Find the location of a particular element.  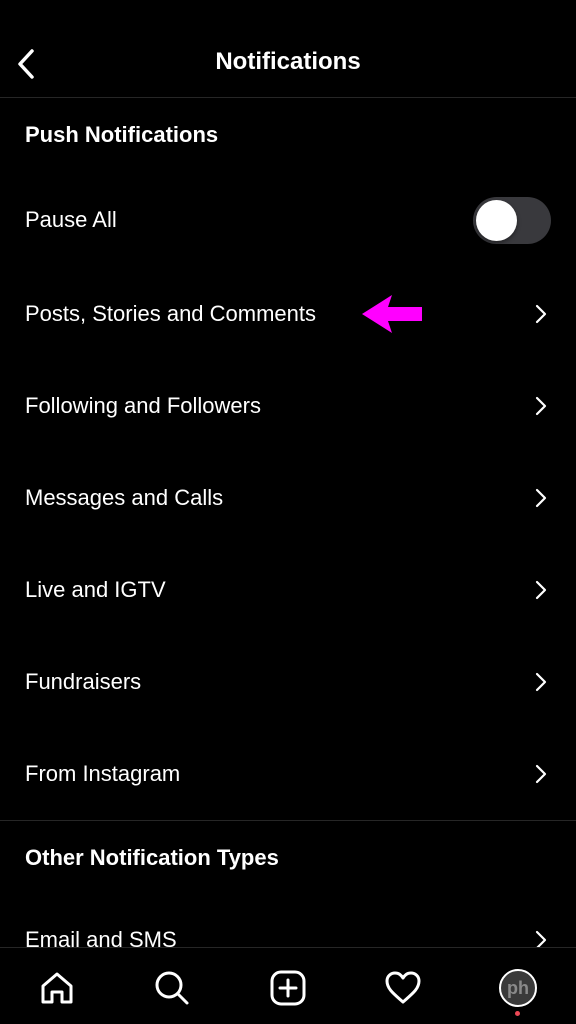

home-icon is located at coordinates (57, 988).